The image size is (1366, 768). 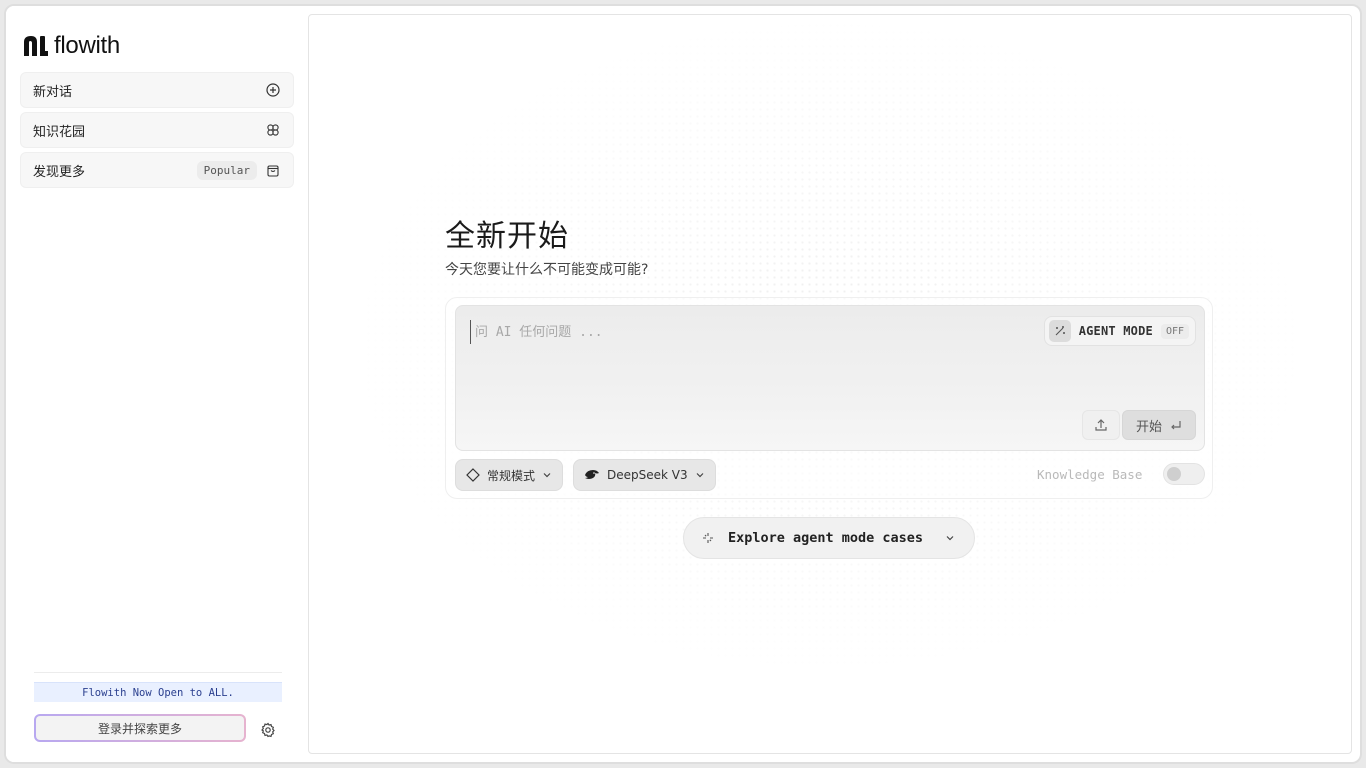 I want to click on sparkle-icon, so click(x=708, y=538).